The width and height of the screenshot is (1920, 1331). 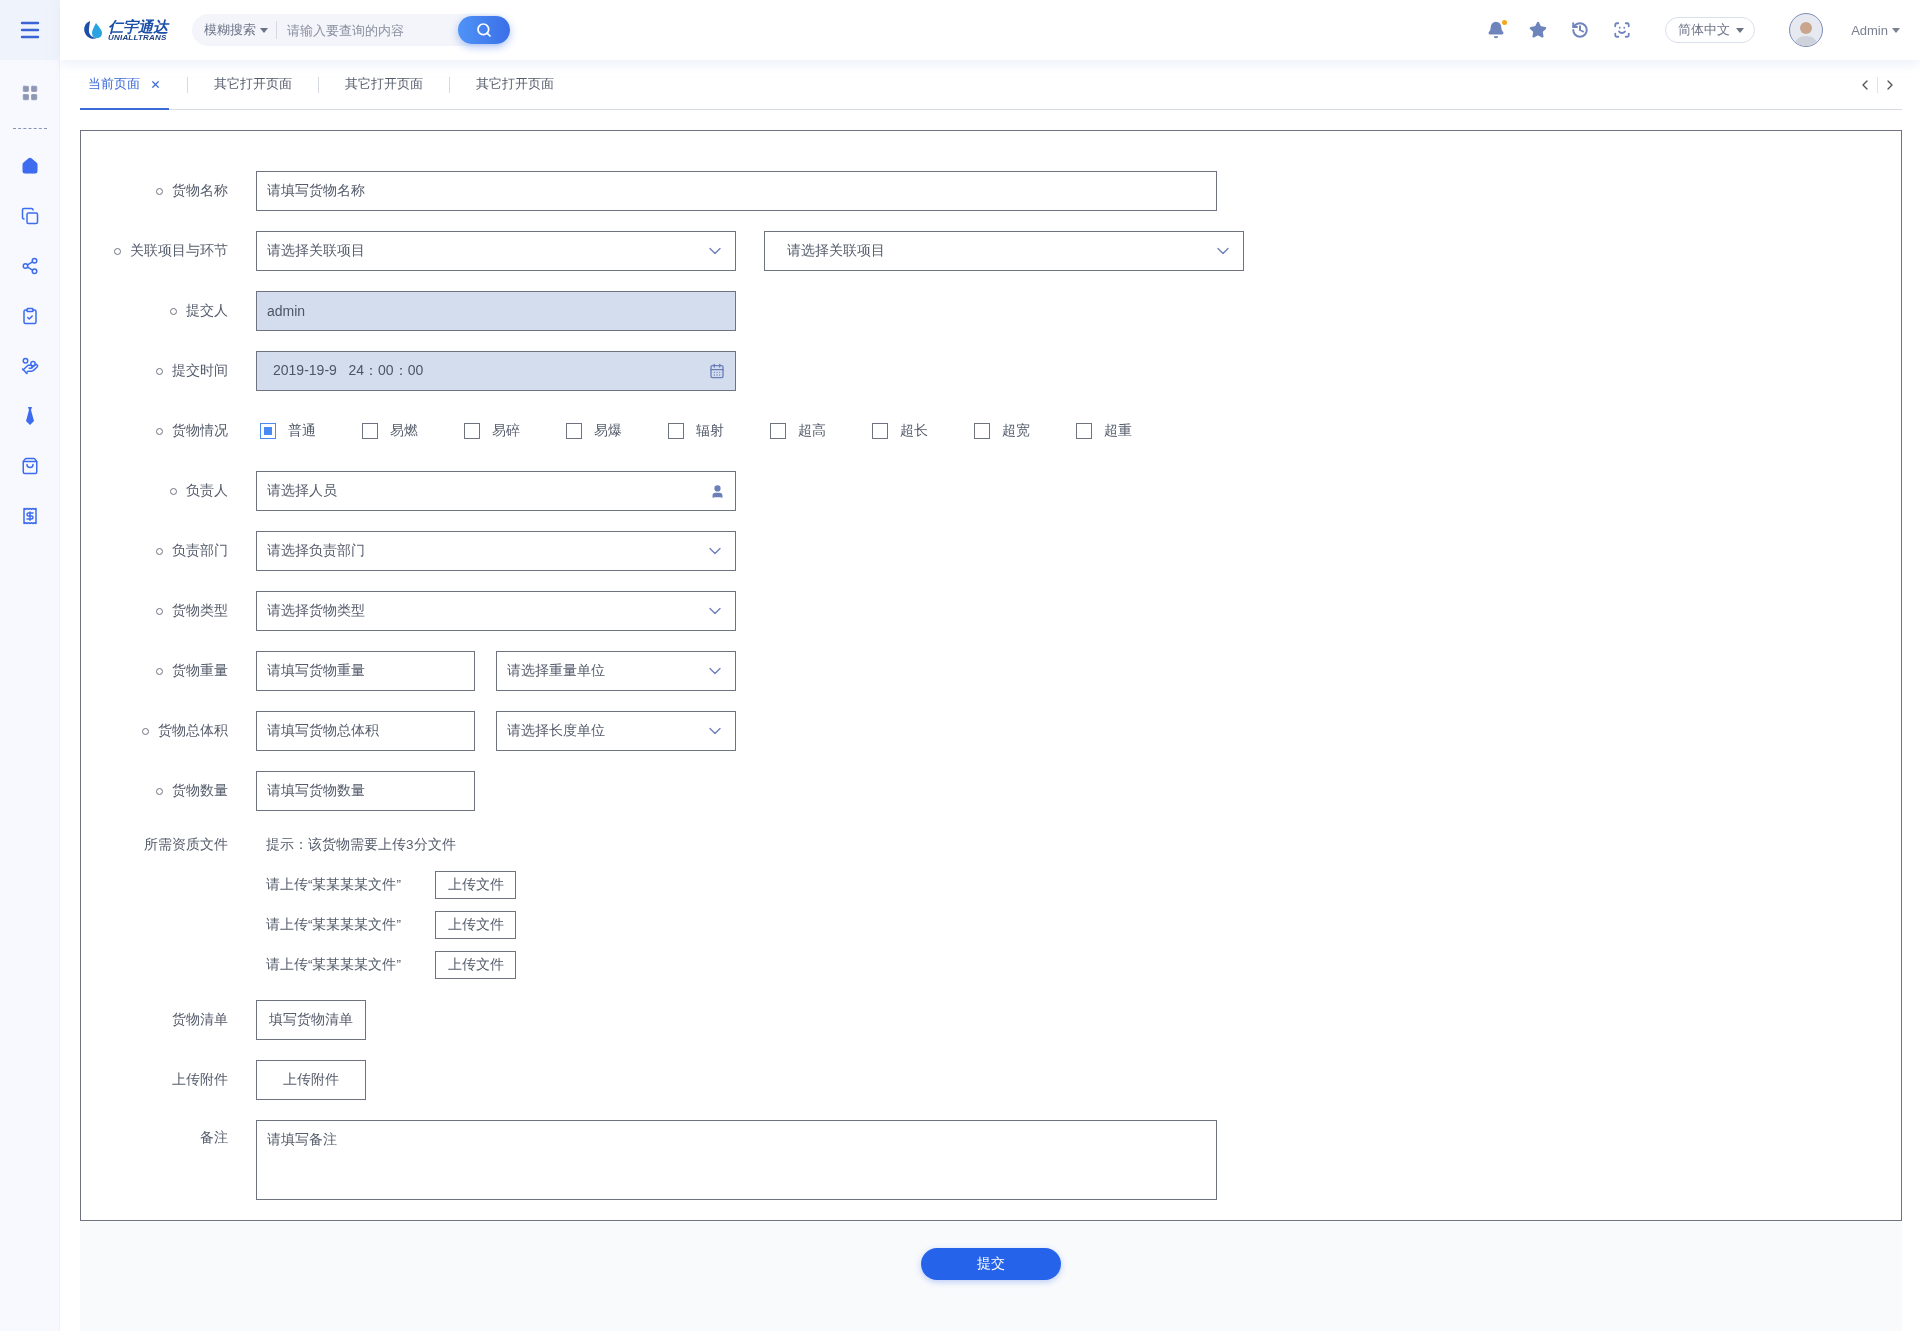 What do you see at coordinates (365, 791) in the screenshot?
I see `text-input: 请填写货物数量` at bounding box center [365, 791].